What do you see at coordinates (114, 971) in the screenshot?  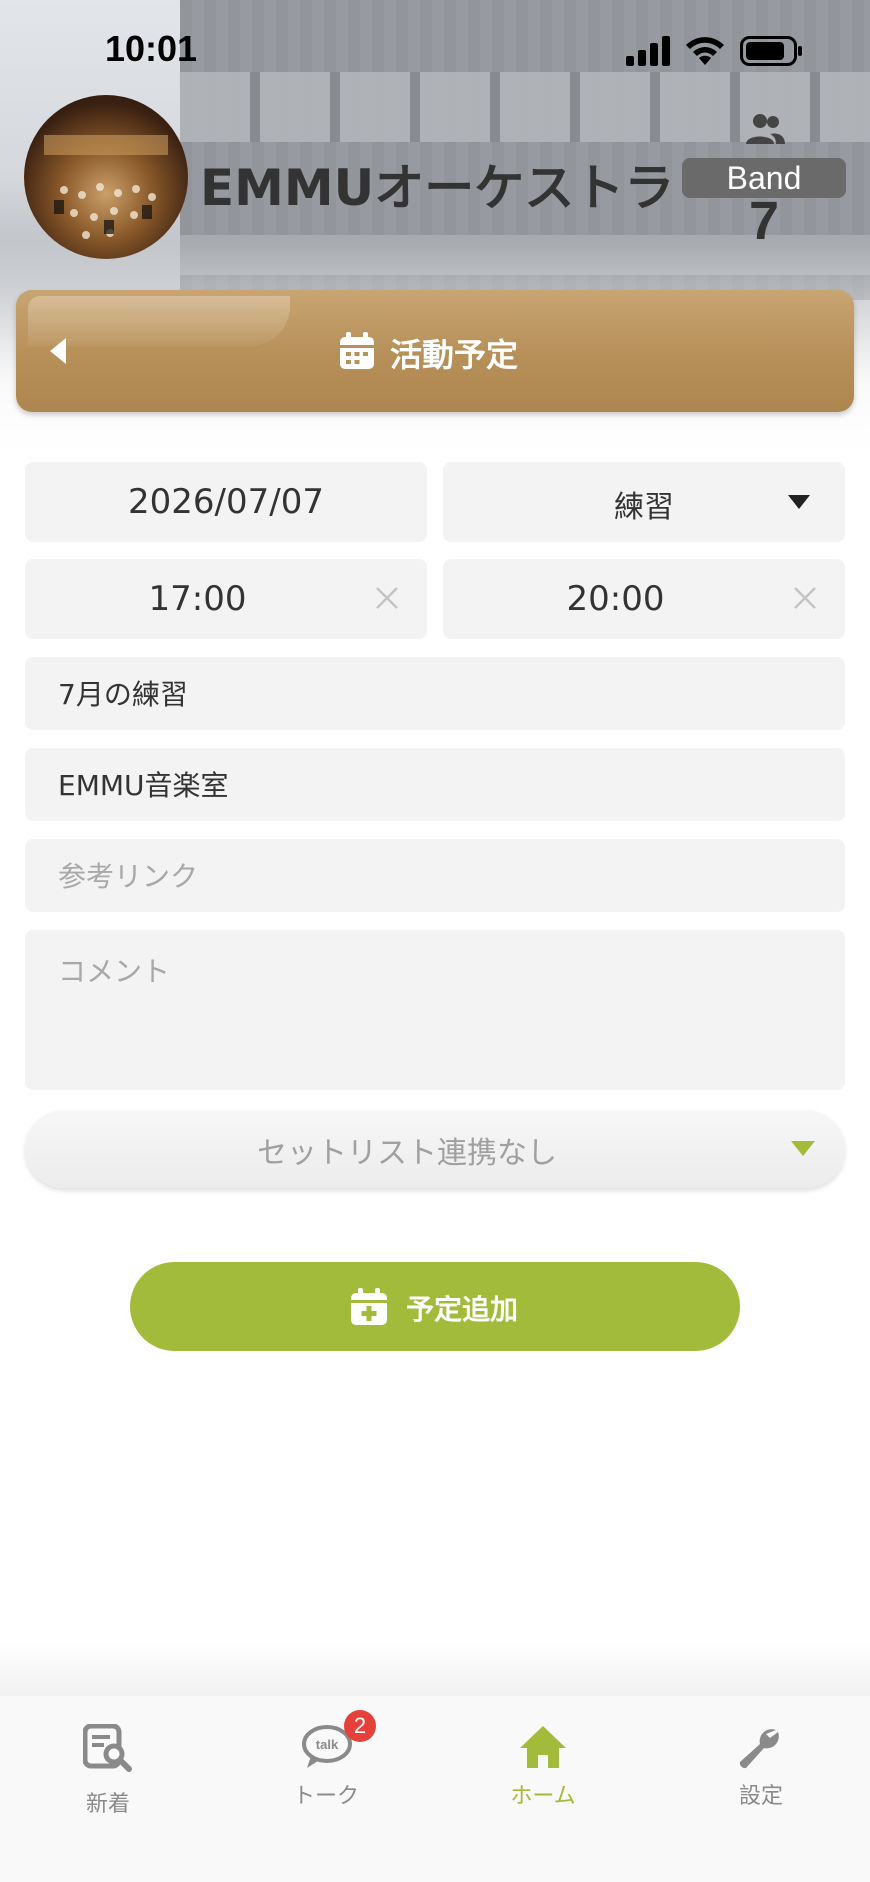 I see `comment-placeholder: コメント` at bounding box center [114, 971].